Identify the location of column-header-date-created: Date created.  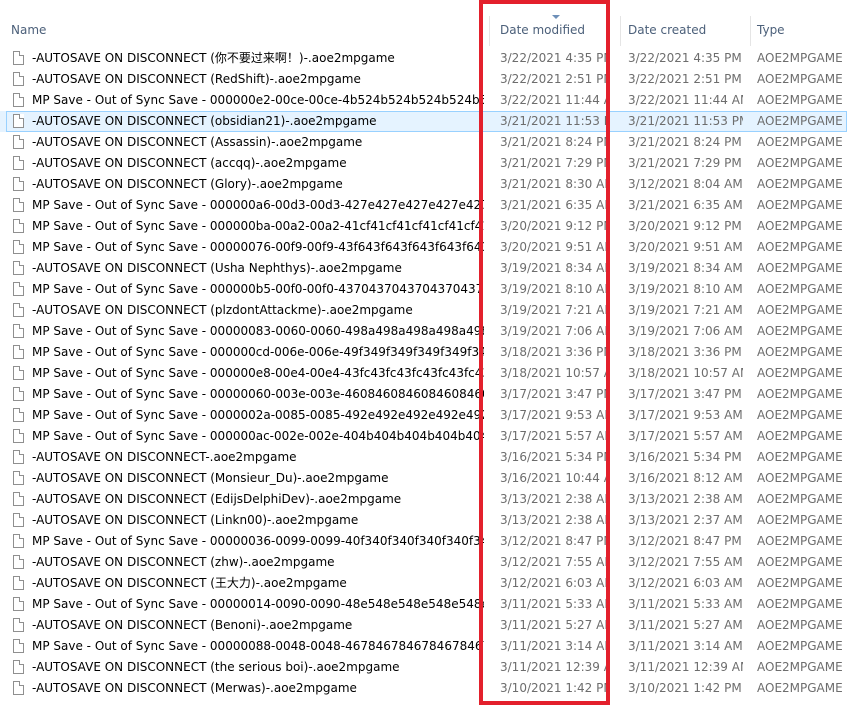
(667, 23).